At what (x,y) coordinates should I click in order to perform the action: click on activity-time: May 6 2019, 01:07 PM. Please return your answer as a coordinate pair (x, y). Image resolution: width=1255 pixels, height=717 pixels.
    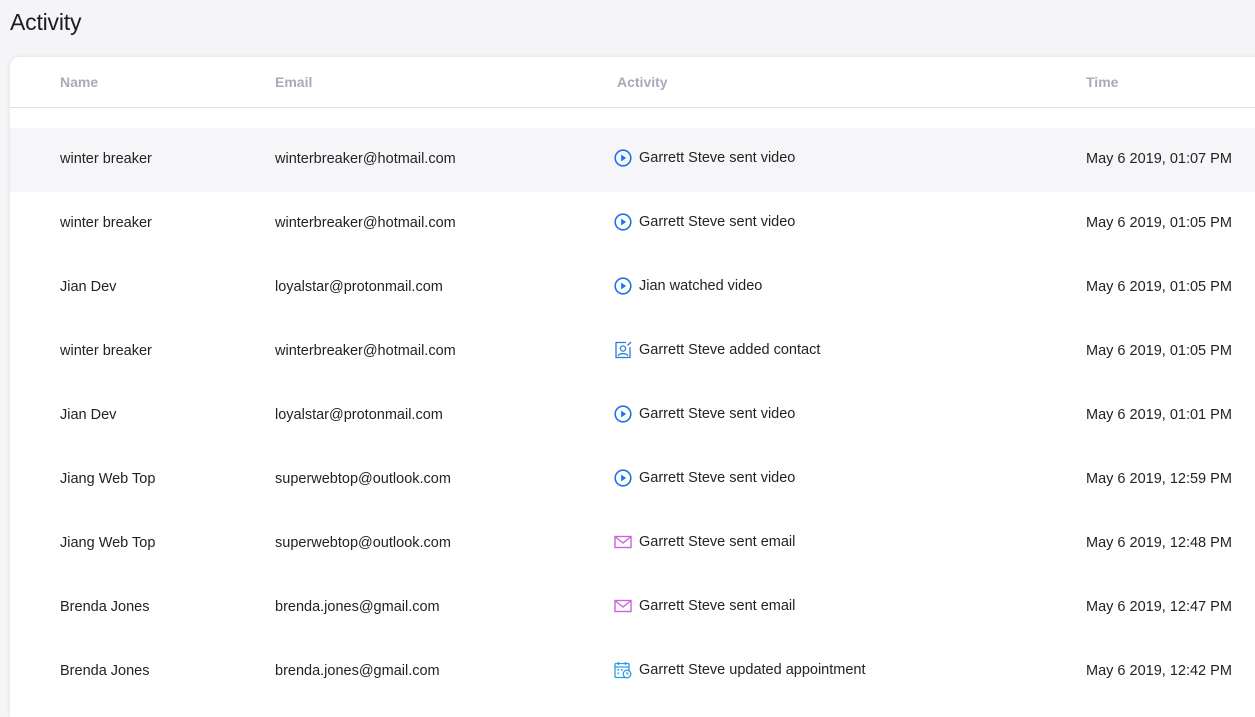
    Looking at the image, I should click on (1159, 159).